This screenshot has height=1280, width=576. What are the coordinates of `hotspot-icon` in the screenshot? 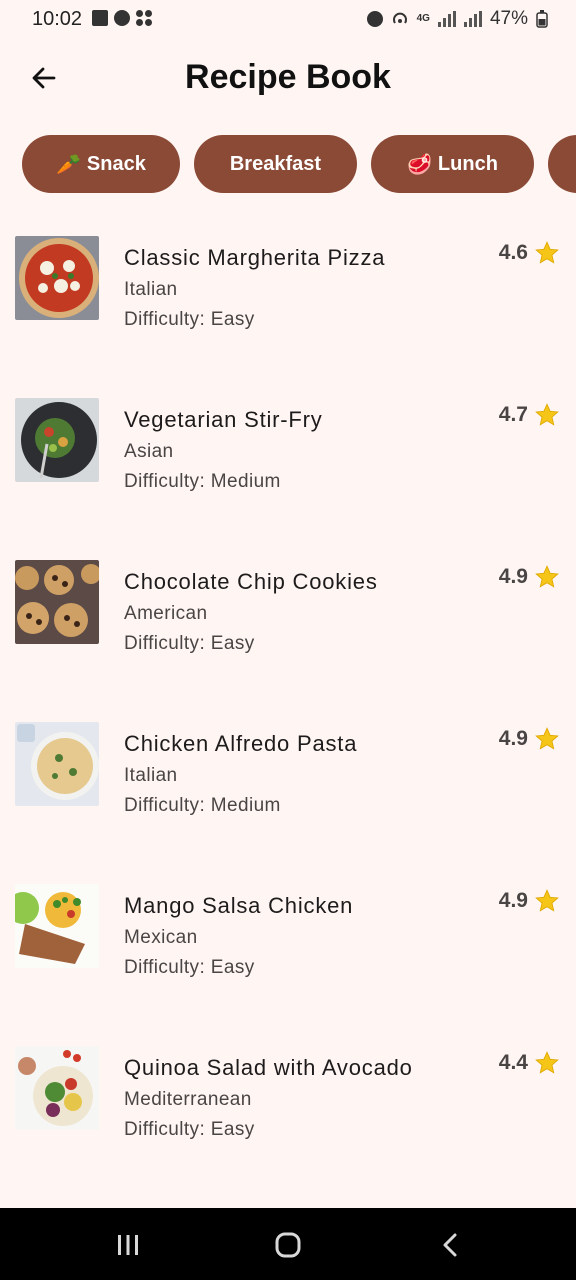 It's located at (399, 18).